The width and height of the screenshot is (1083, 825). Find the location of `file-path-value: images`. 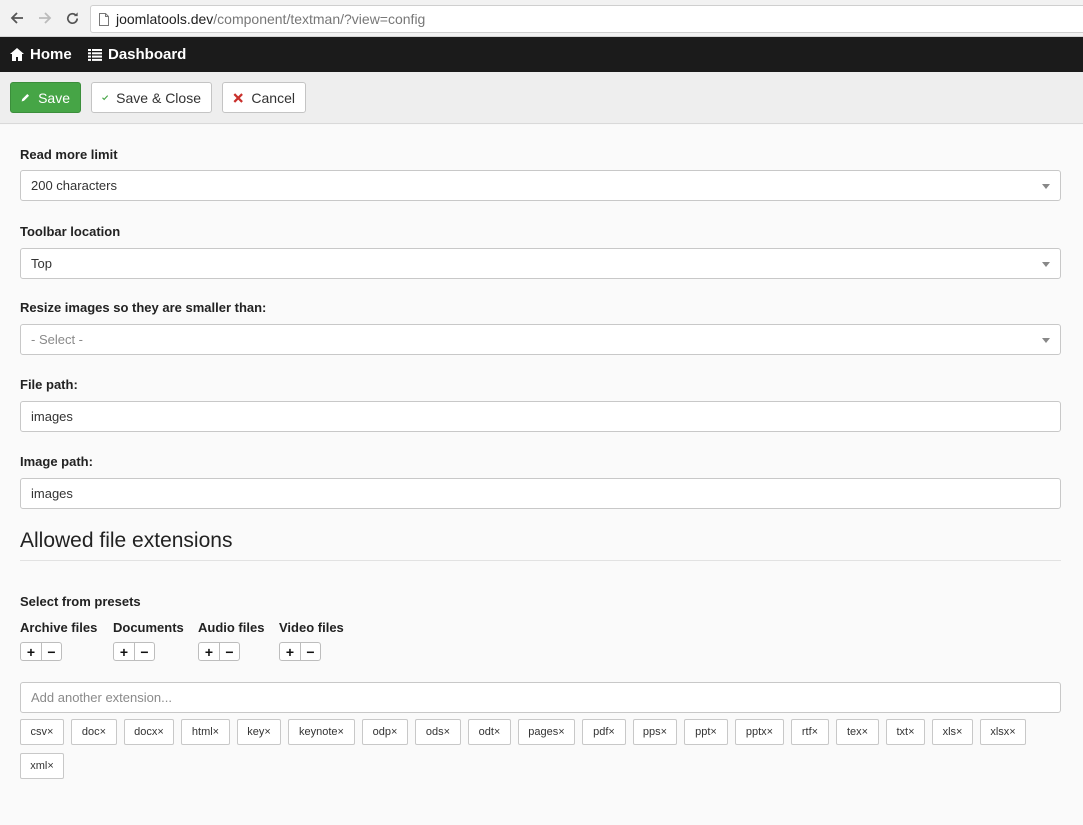

file-path-value: images is located at coordinates (52, 416).